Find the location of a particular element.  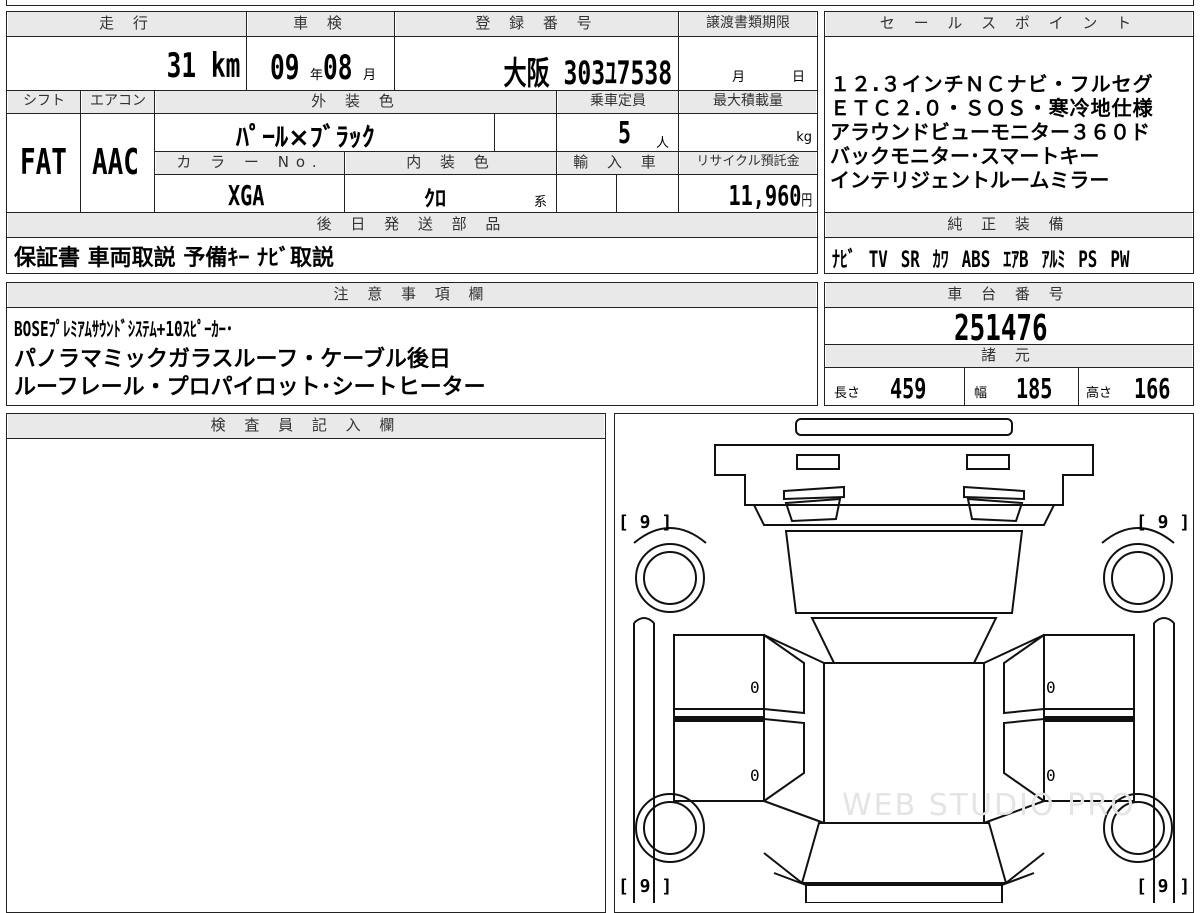

mileage-header: 走 行 is located at coordinates (127, 24).